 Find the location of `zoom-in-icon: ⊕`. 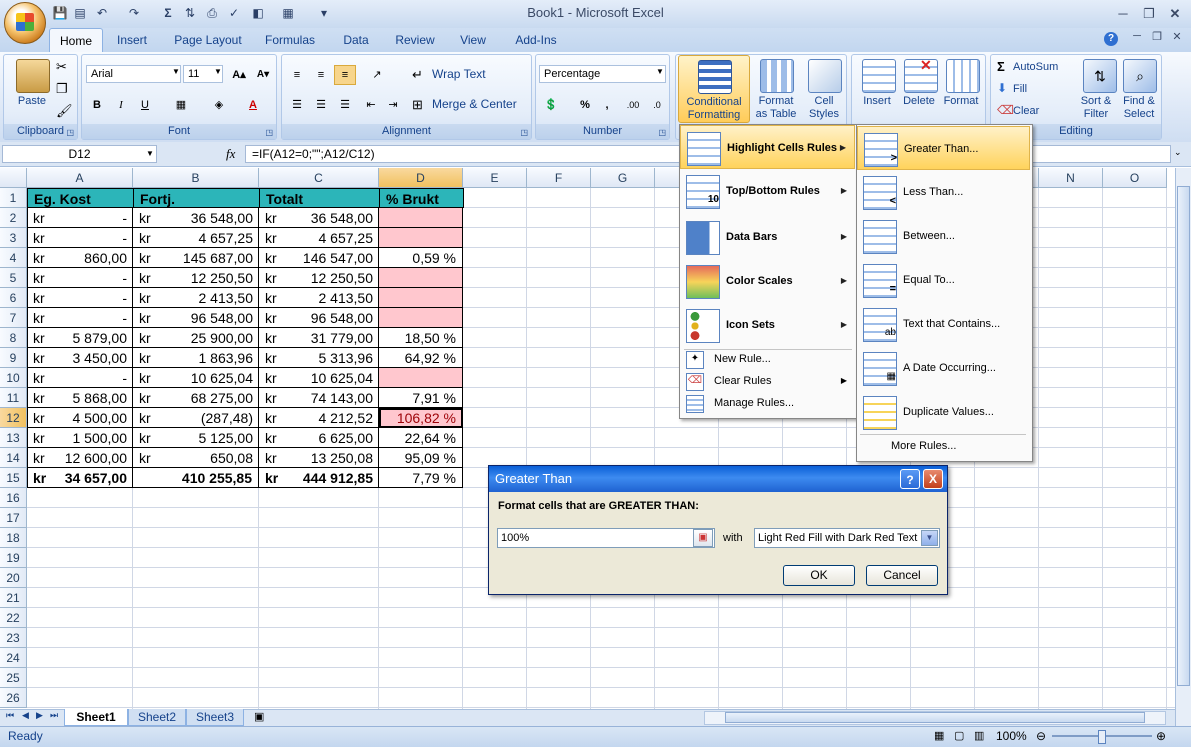

zoom-in-icon: ⊕ is located at coordinates (1161, 736).